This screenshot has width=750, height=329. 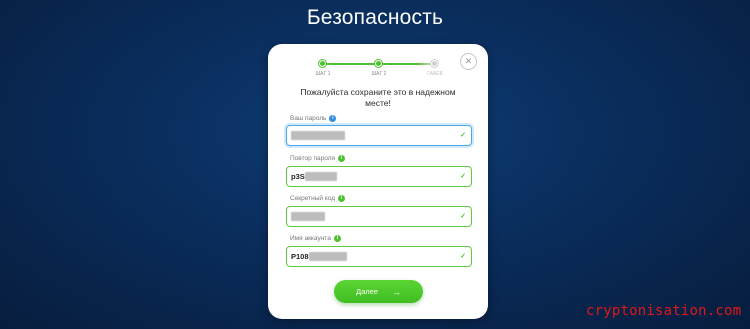 What do you see at coordinates (468, 61) in the screenshot?
I see `close-icon: ✕` at bounding box center [468, 61].